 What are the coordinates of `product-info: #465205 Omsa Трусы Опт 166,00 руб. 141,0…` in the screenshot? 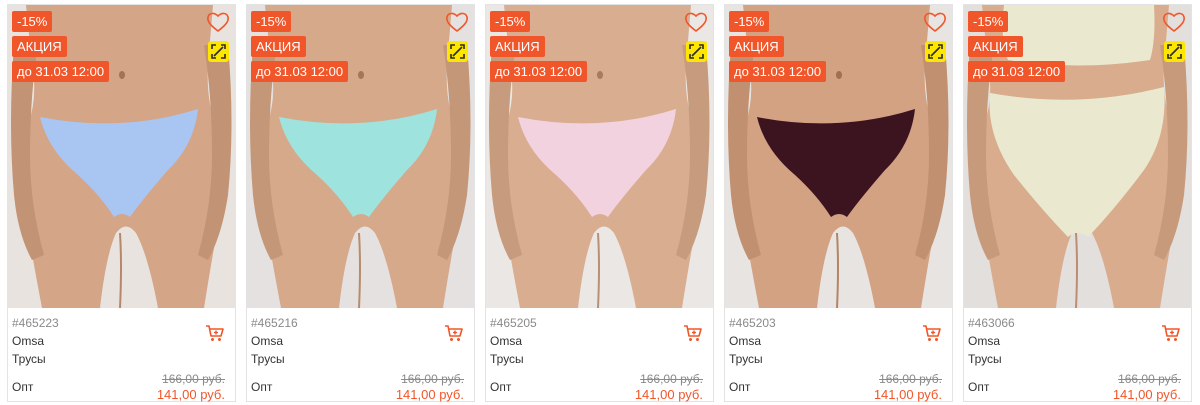 It's located at (599, 355).